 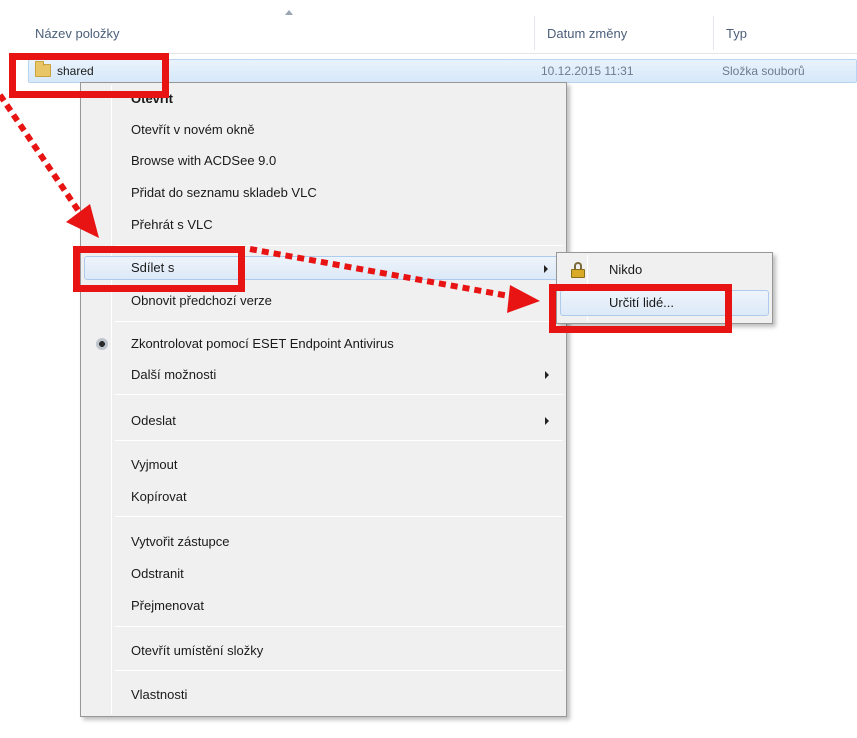 What do you see at coordinates (159, 694) in the screenshot?
I see `menu-item-label: Vlastnosti` at bounding box center [159, 694].